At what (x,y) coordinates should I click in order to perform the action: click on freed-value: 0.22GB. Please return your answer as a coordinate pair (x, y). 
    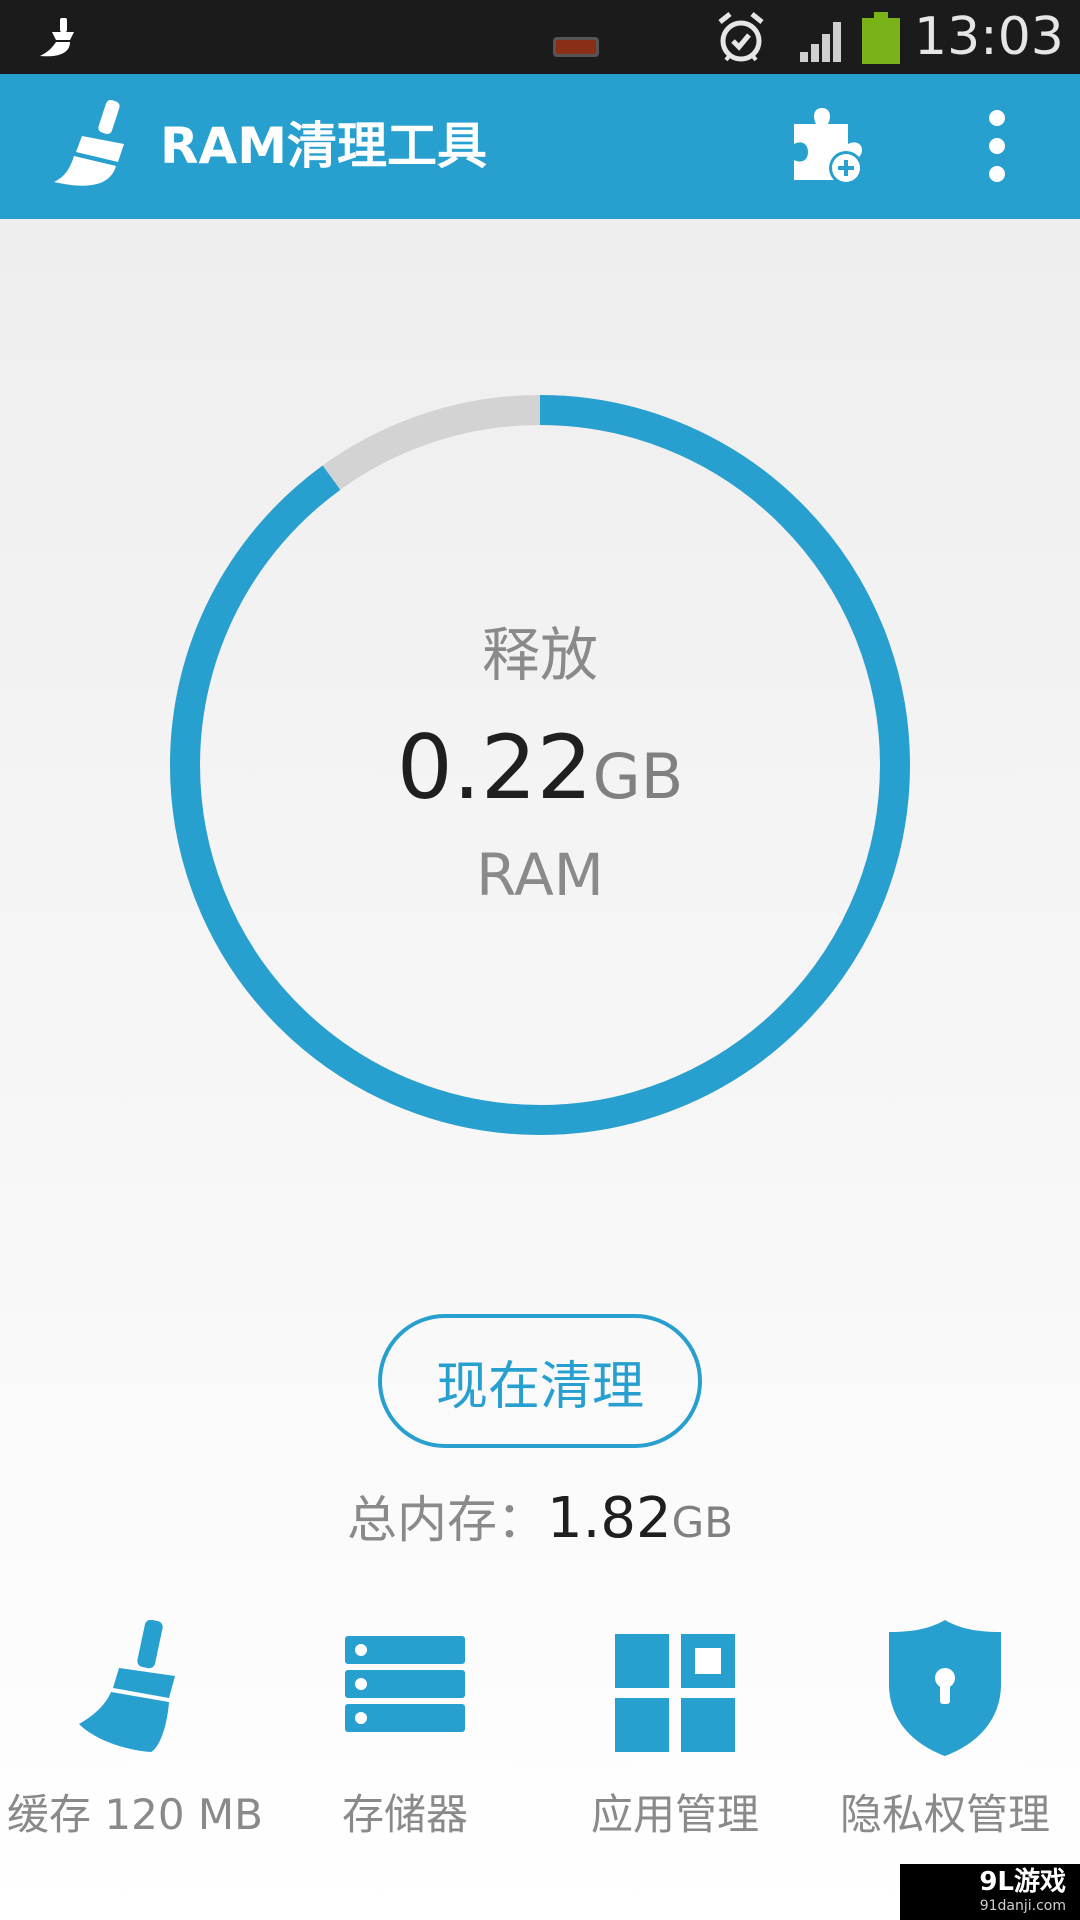
    Looking at the image, I should click on (540, 780).